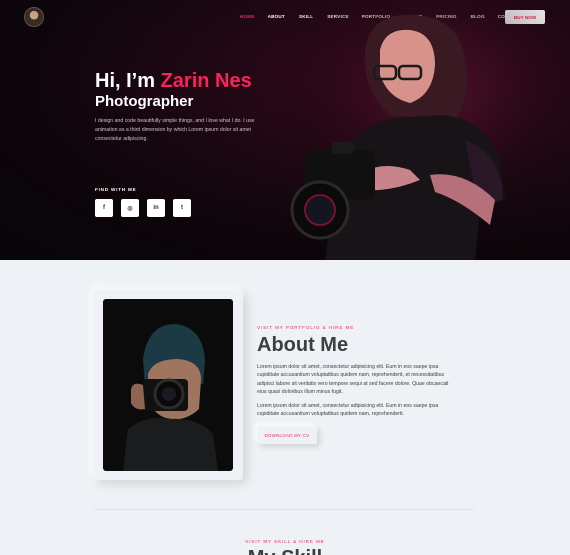 The height and width of the screenshot is (555, 570). What do you see at coordinates (116, 189) in the screenshot?
I see `find-with-me-label: FIND WITH ME` at bounding box center [116, 189].